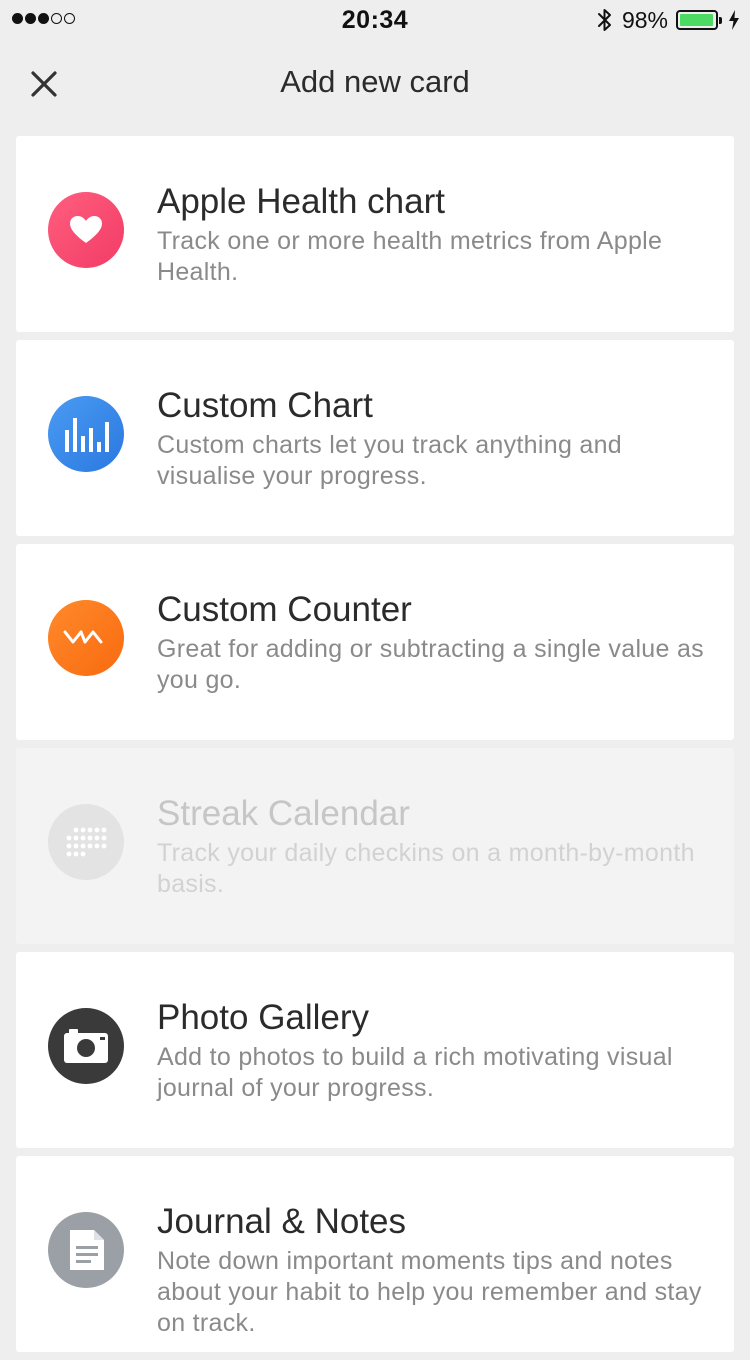 The height and width of the screenshot is (1360, 750). I want to click on card-title: Apple Health chart, so click(301, 201).